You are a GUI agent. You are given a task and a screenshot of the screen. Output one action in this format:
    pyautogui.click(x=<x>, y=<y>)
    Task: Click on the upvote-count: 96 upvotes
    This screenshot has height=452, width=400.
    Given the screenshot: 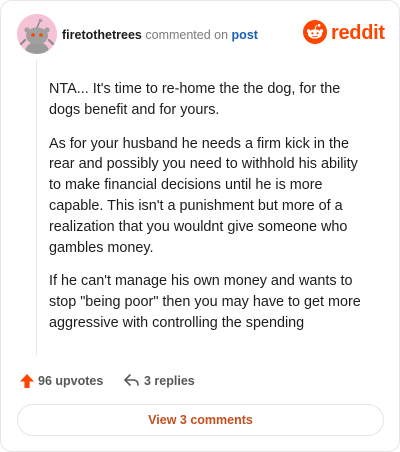 What is the action you would take?
    pyautogui.click(x=71, y=381)
    